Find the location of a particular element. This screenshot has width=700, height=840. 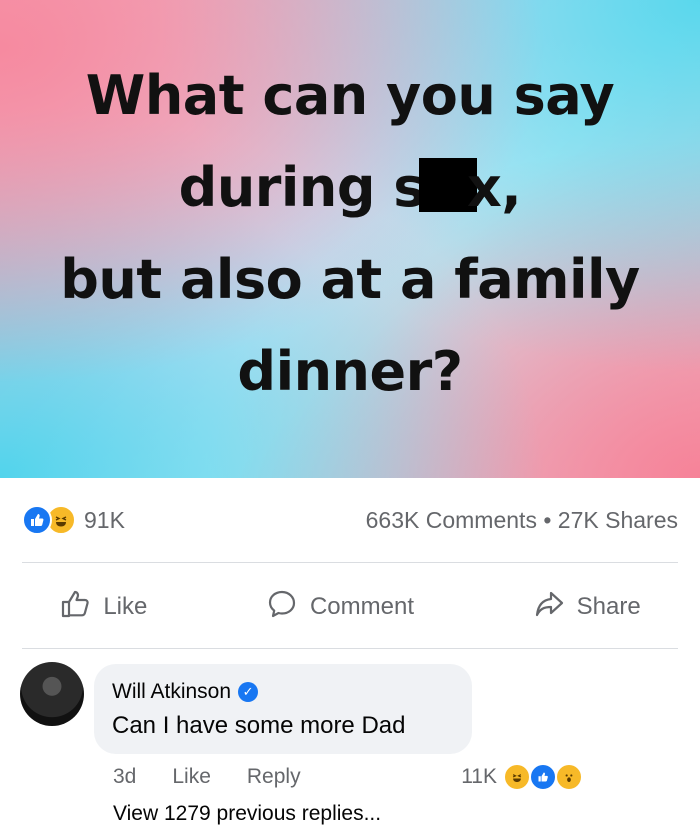

share-button: Share is located at coordinates (587, 607).